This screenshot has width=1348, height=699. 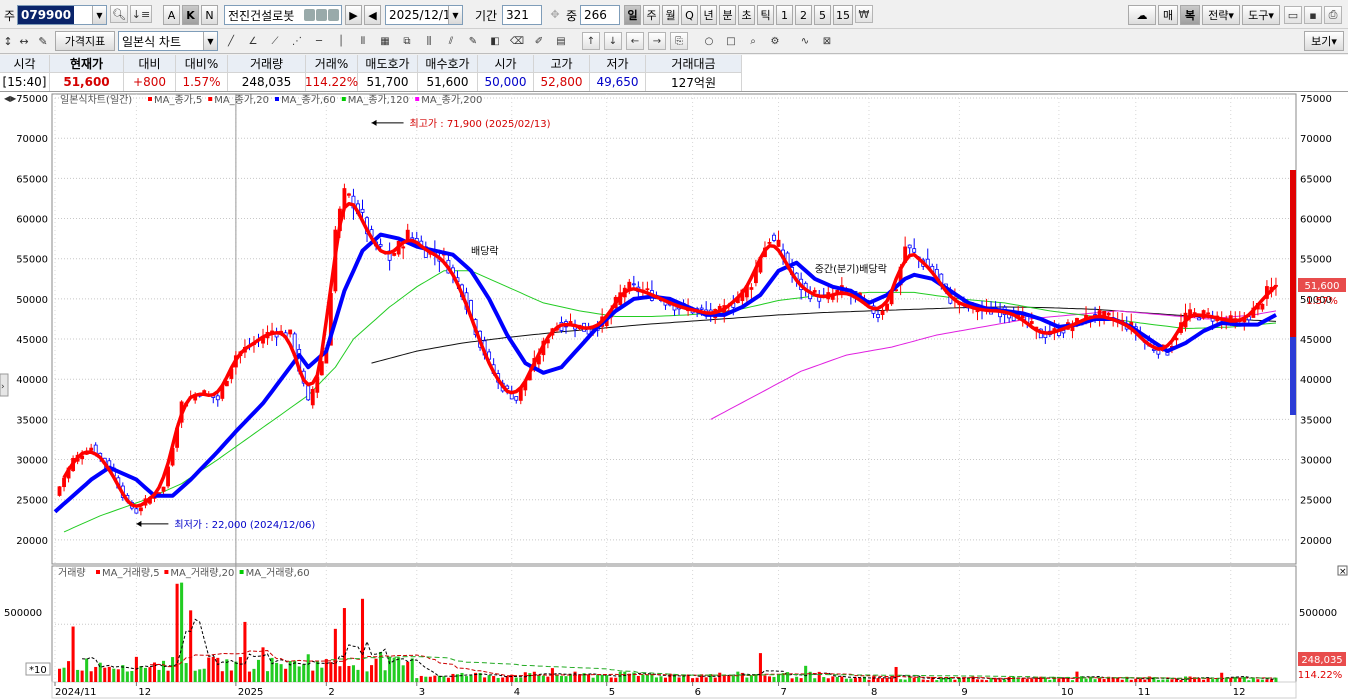 I want to click on right-tool-icon: →, so click(x=657, y=41).